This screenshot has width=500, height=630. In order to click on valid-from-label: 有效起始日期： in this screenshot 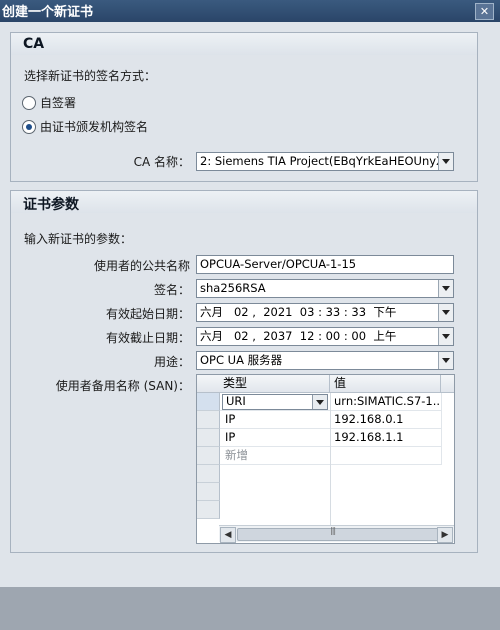, I will do `click(147, 314)`.